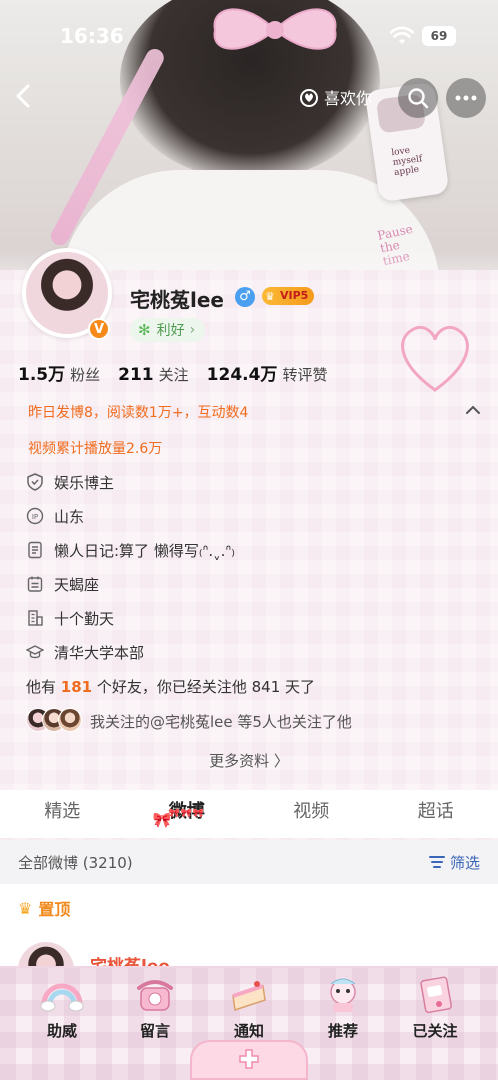 This screenshot has height=1080, width=498. I want to click on heart-cross-icon, so click(249, 1059).